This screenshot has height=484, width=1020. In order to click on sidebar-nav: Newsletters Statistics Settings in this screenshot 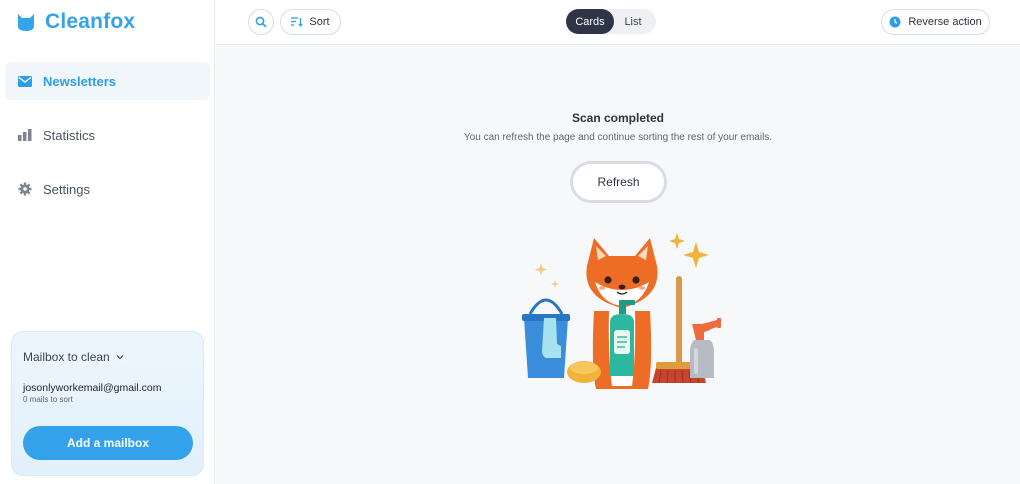, I will do `click(107, 143)`.